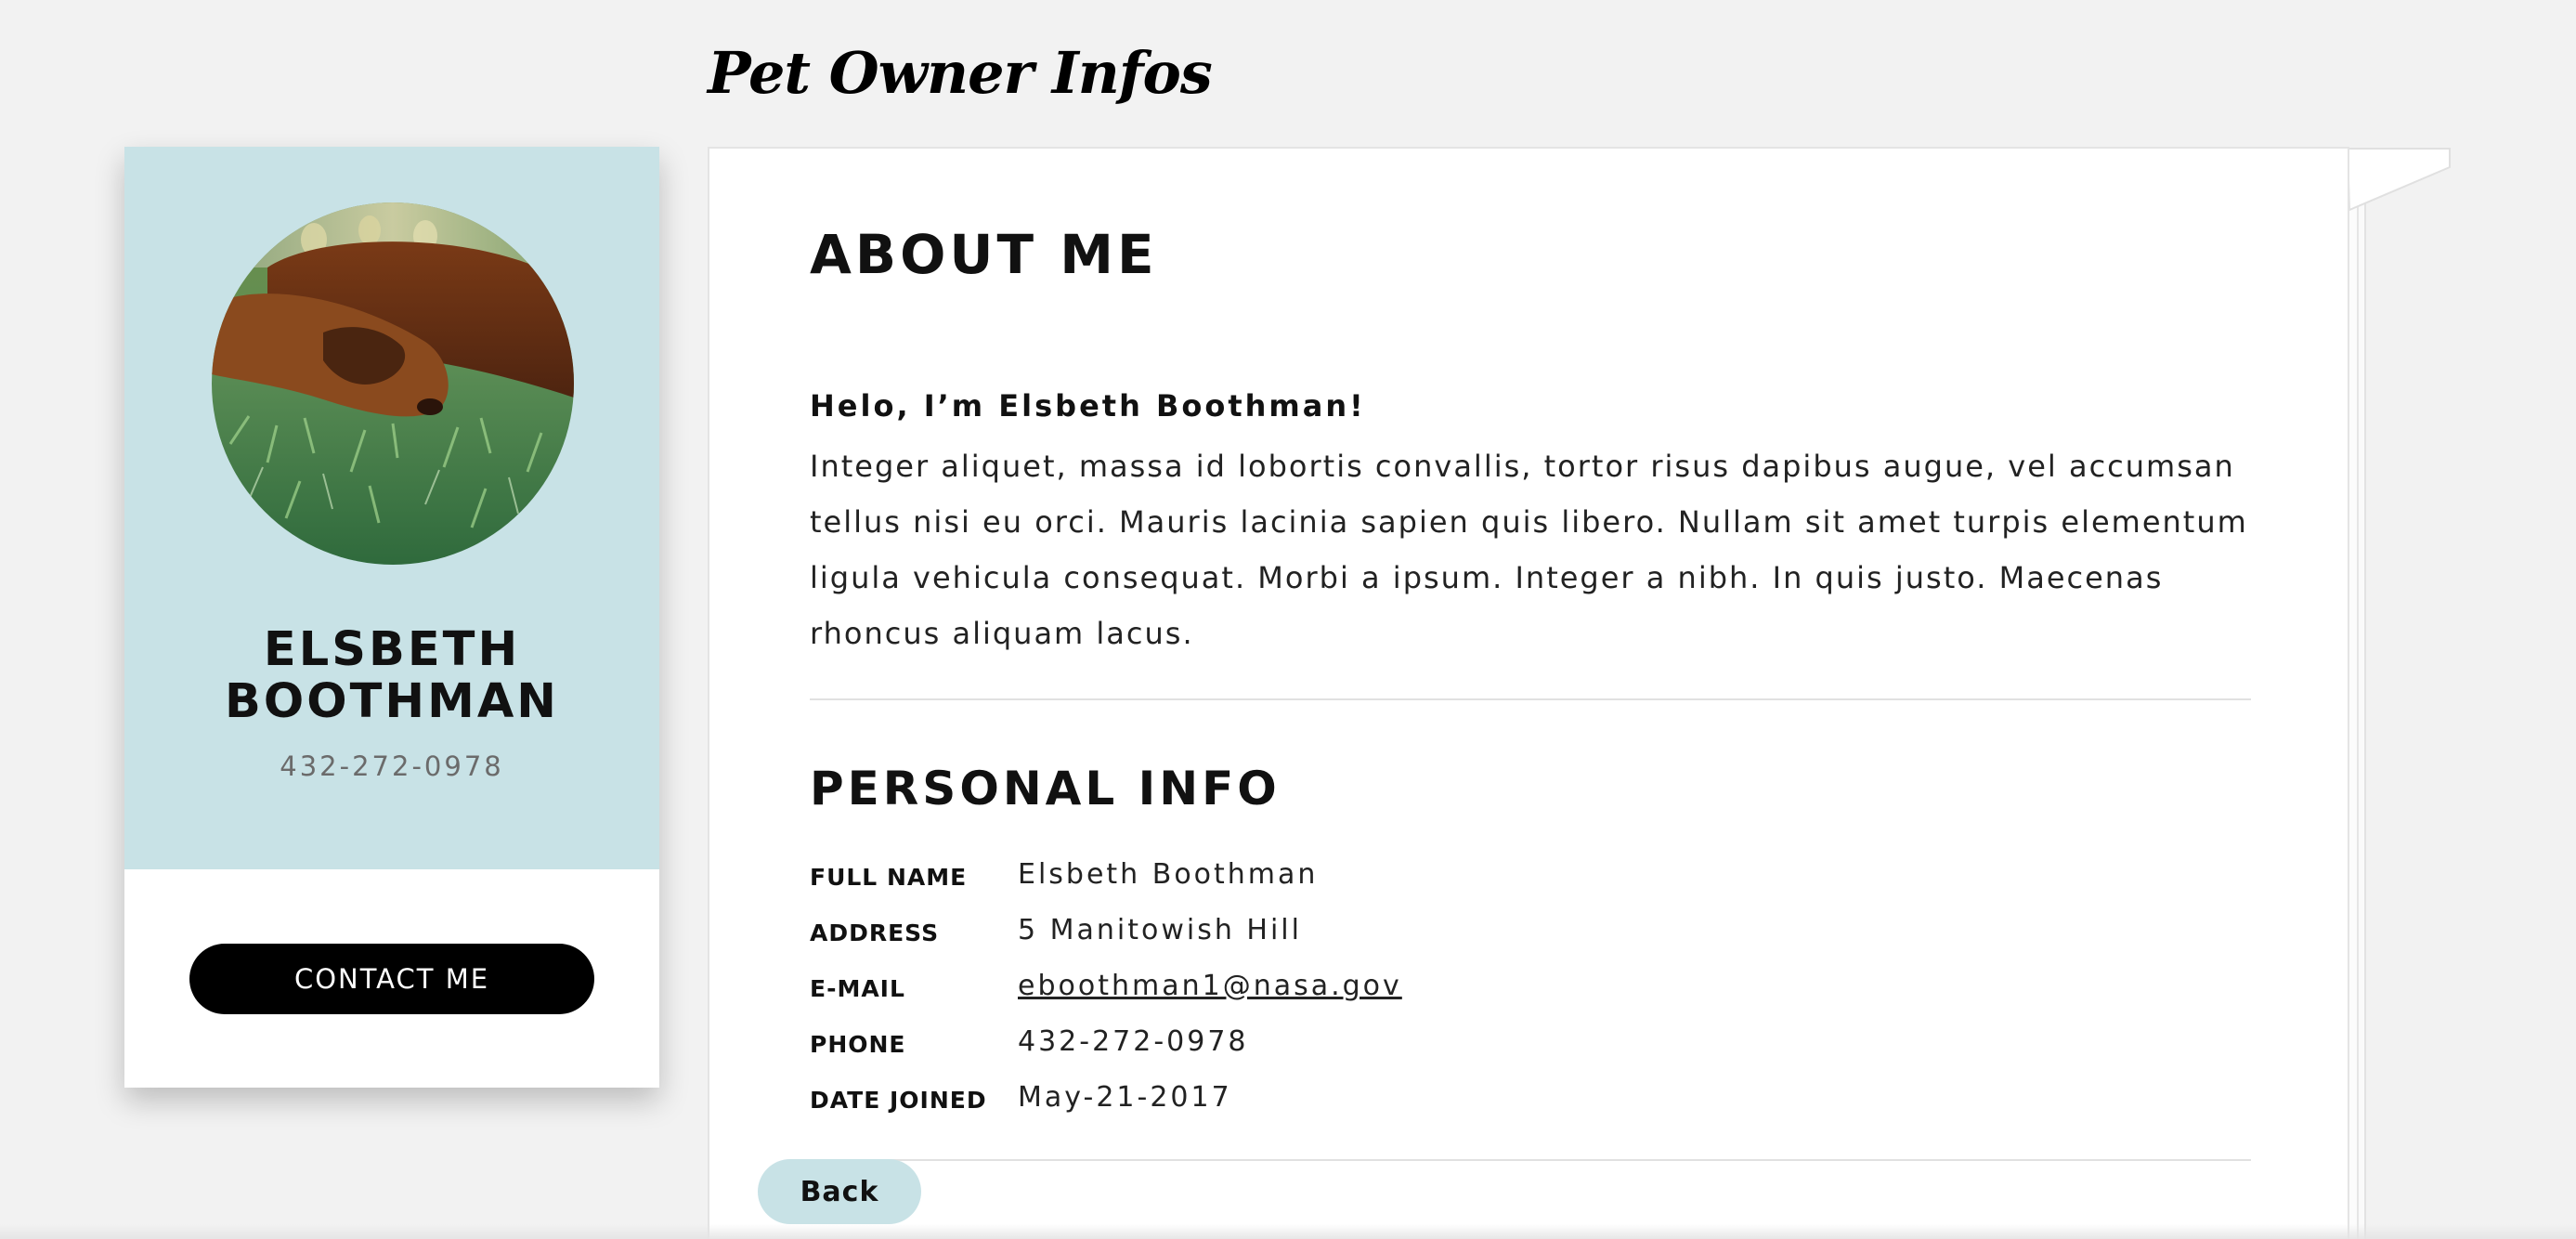 This screenshot has height=1239, width=2576. What do you see at coordinates (1125, 1097) in the screenshot?
I see `info-value: May-21-2017` at bounding box center [1125, 1097].